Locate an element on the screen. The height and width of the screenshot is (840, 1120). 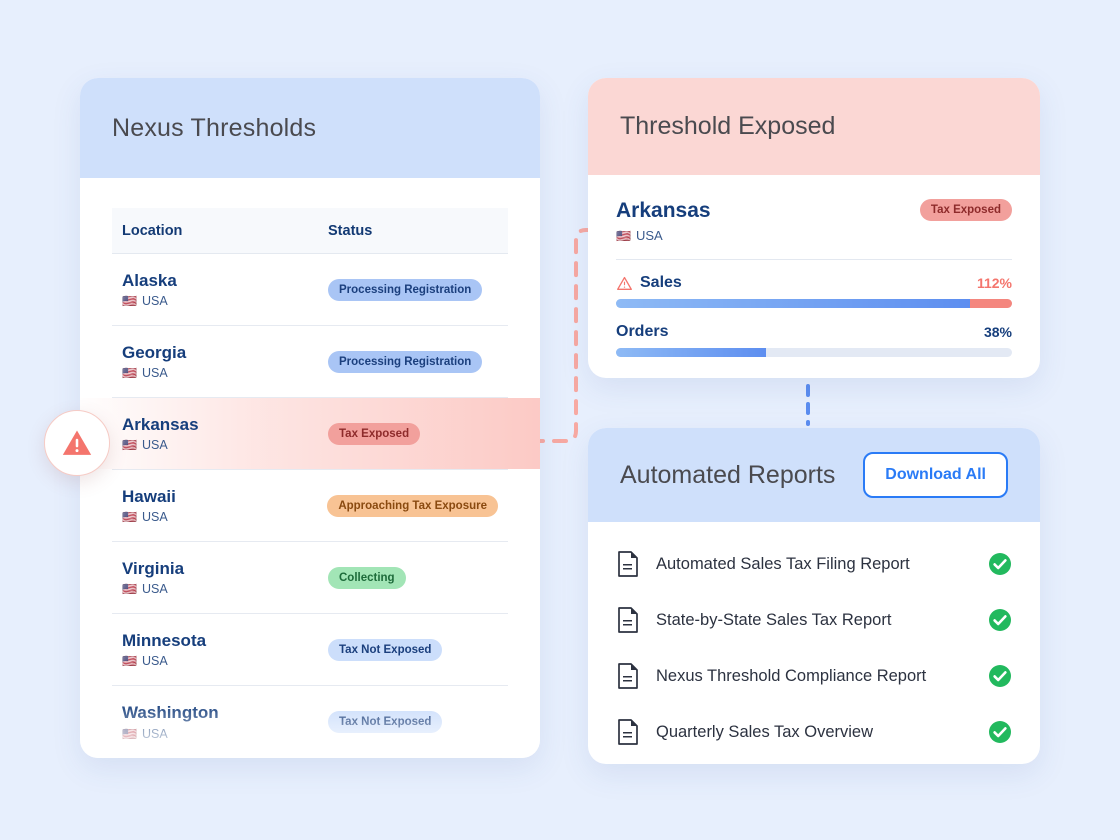
automated-reports-title: Automated Reports is located at coordinates (728, 474).